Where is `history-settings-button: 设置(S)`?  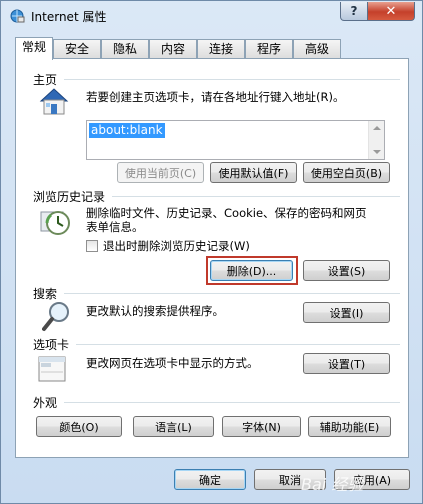 history-settings-button: 设置(S) is located at coordinates (346, 270).